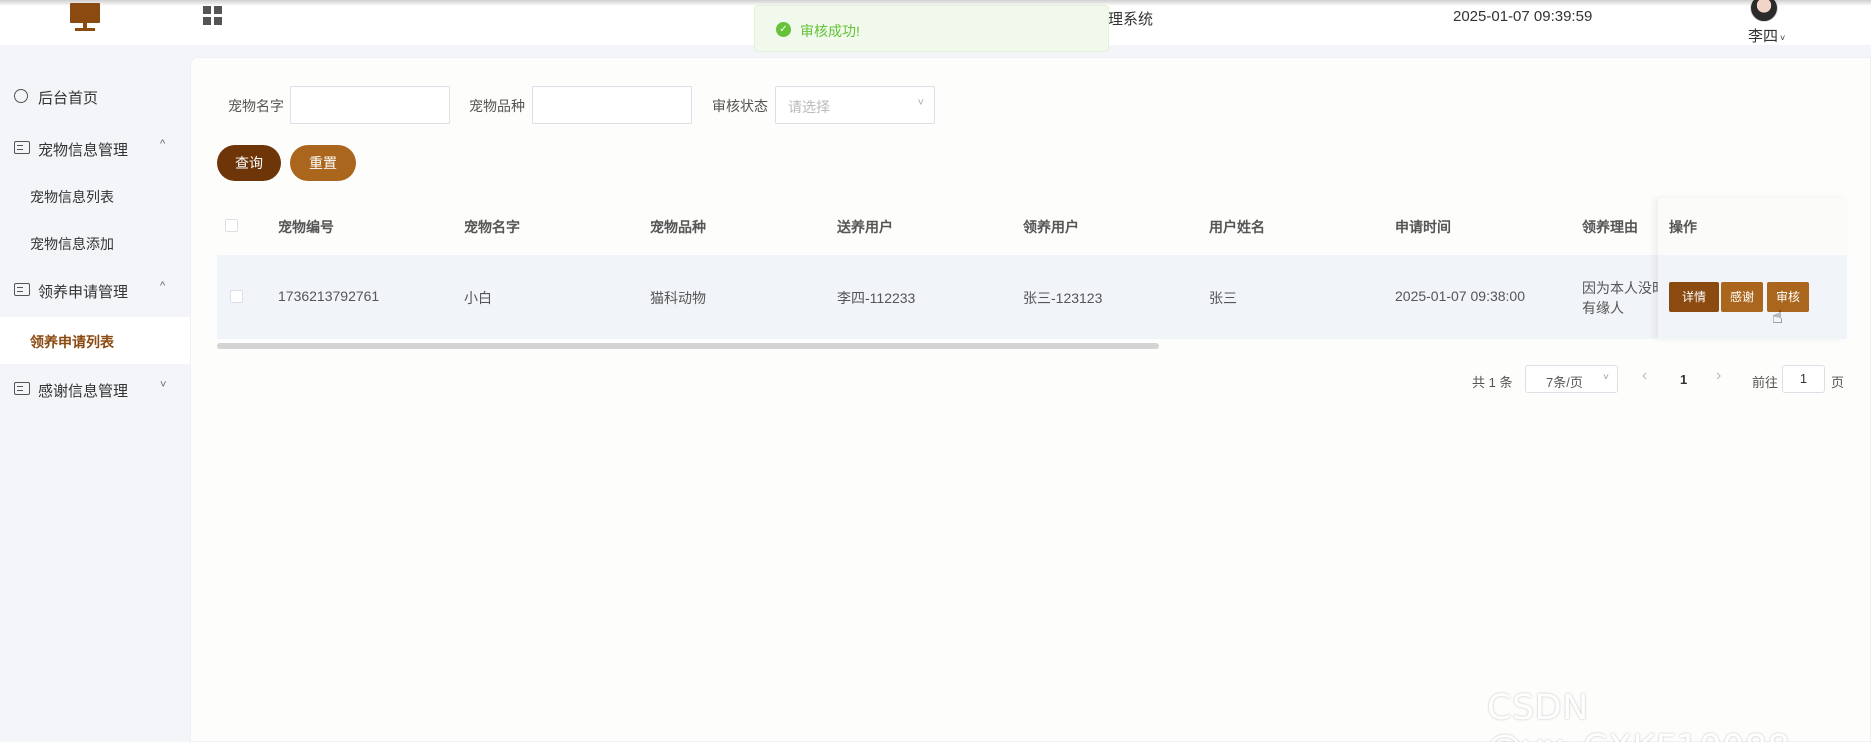 The width and height of the screenshot is (1871, 742). What do you see at coordinates (876, 298) in the screenshot?
I see `cell-sender: 李四-112233` at bounding box center [876, 298].